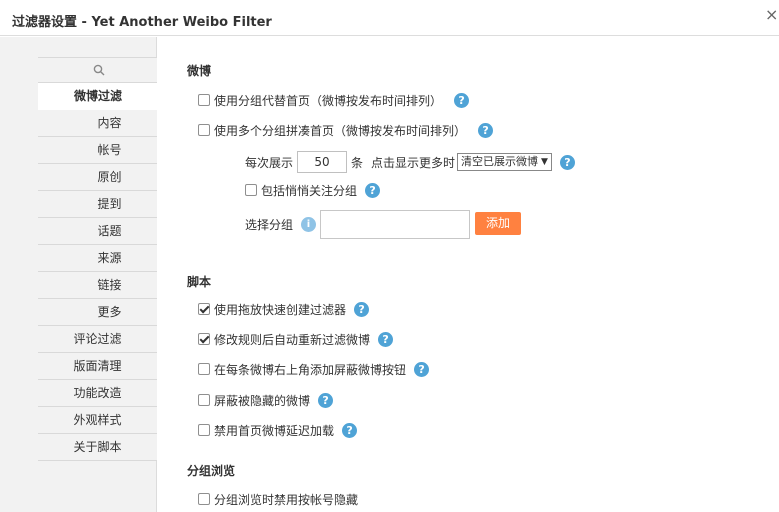 Image resolution: width=779 pixels, height=512 pixels. I want to click on option-include-quiet: 包括悄悄关注分组 ?, so click(313, 190).